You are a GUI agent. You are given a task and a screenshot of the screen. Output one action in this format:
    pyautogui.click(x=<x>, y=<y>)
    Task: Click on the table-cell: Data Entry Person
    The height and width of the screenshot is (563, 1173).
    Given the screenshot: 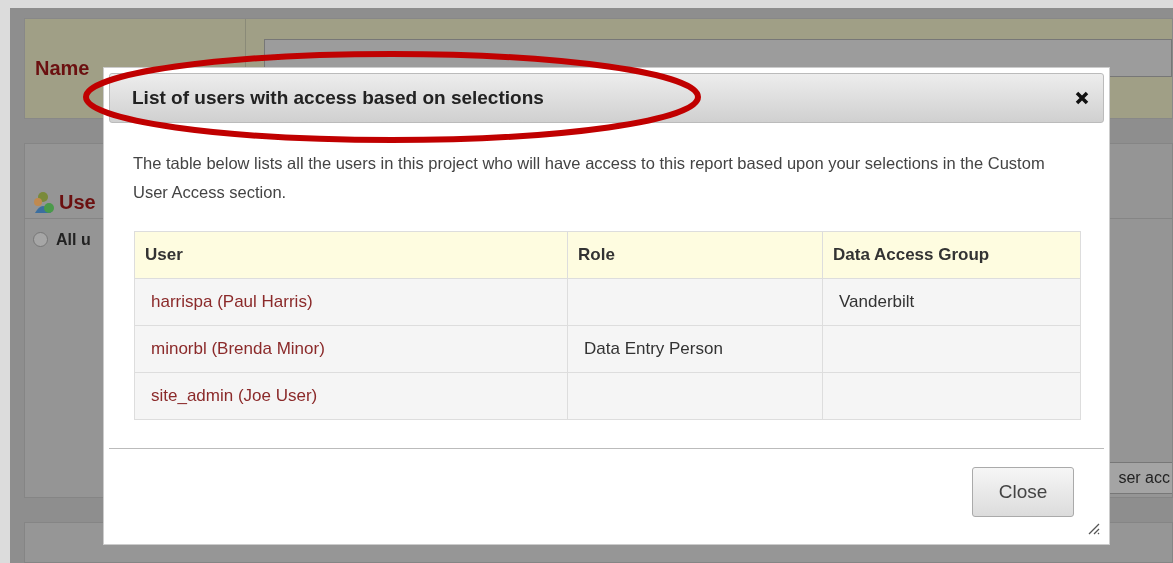 What is the action you would take?
    pyautogui.click(x=695, y=349)
    